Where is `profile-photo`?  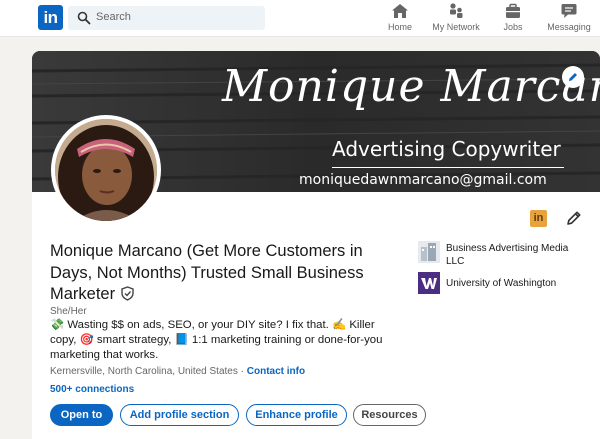 profile-photo is located at coordinates (106, 170).